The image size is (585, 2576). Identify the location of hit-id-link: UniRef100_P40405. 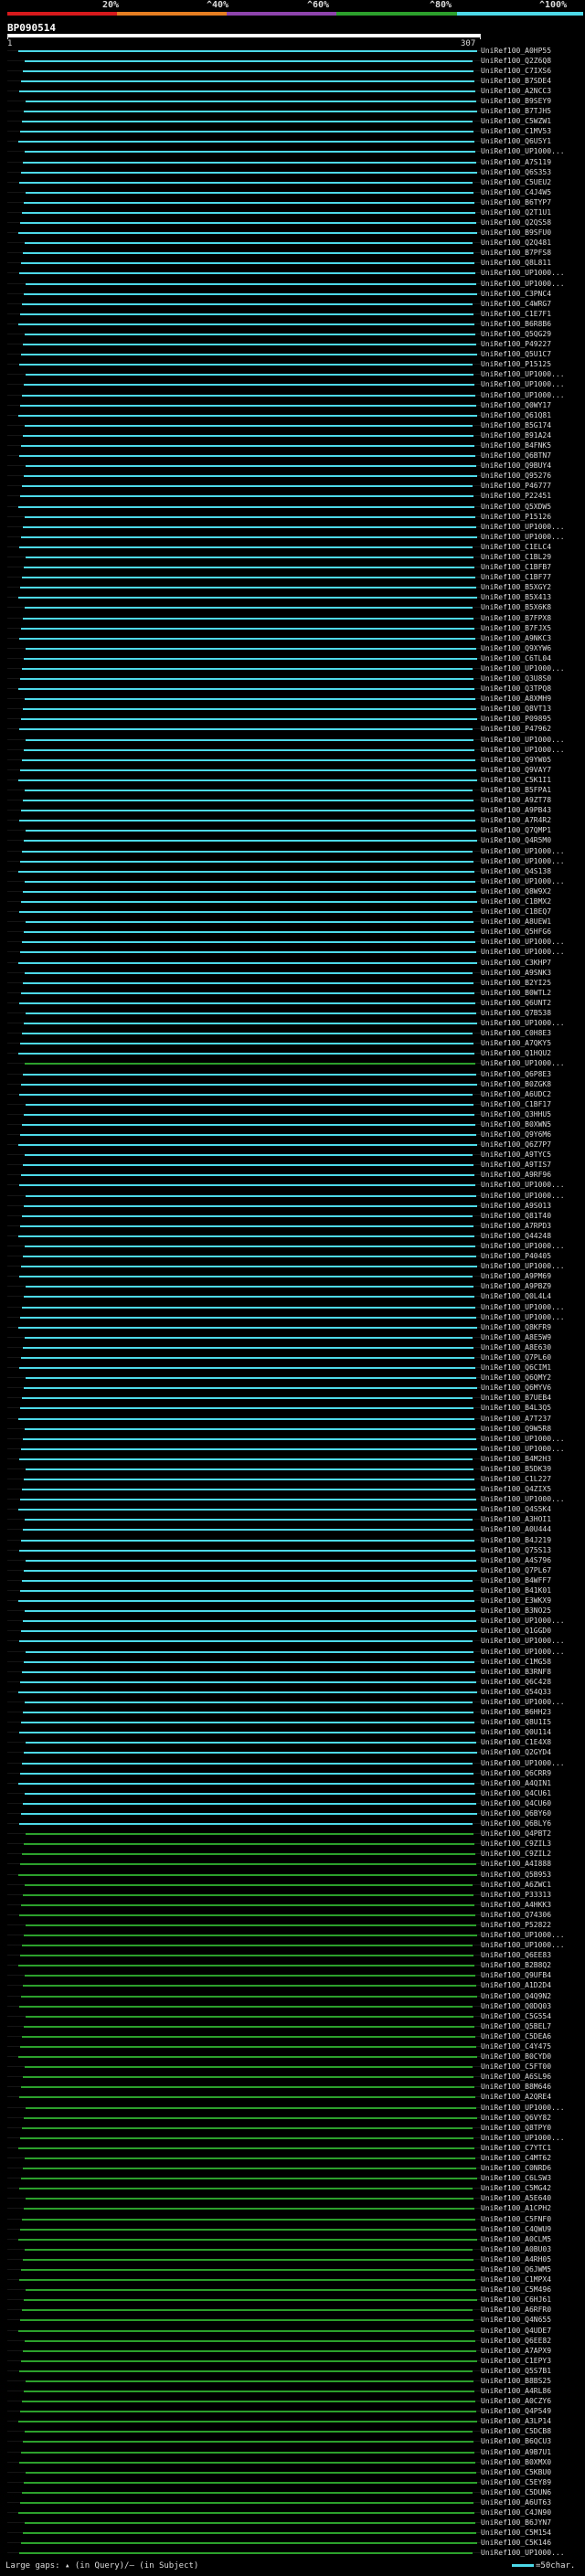
(516, 1256).